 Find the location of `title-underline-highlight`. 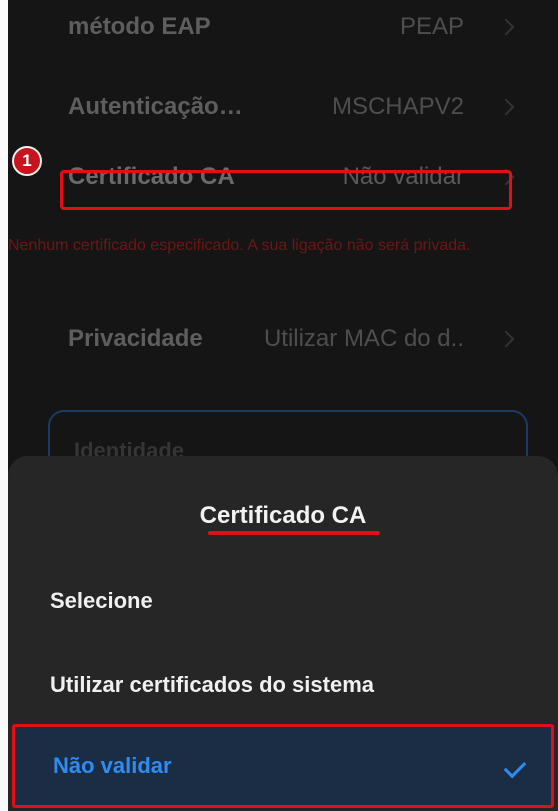

title-underline-highlight is located at coordinates (294, 533).